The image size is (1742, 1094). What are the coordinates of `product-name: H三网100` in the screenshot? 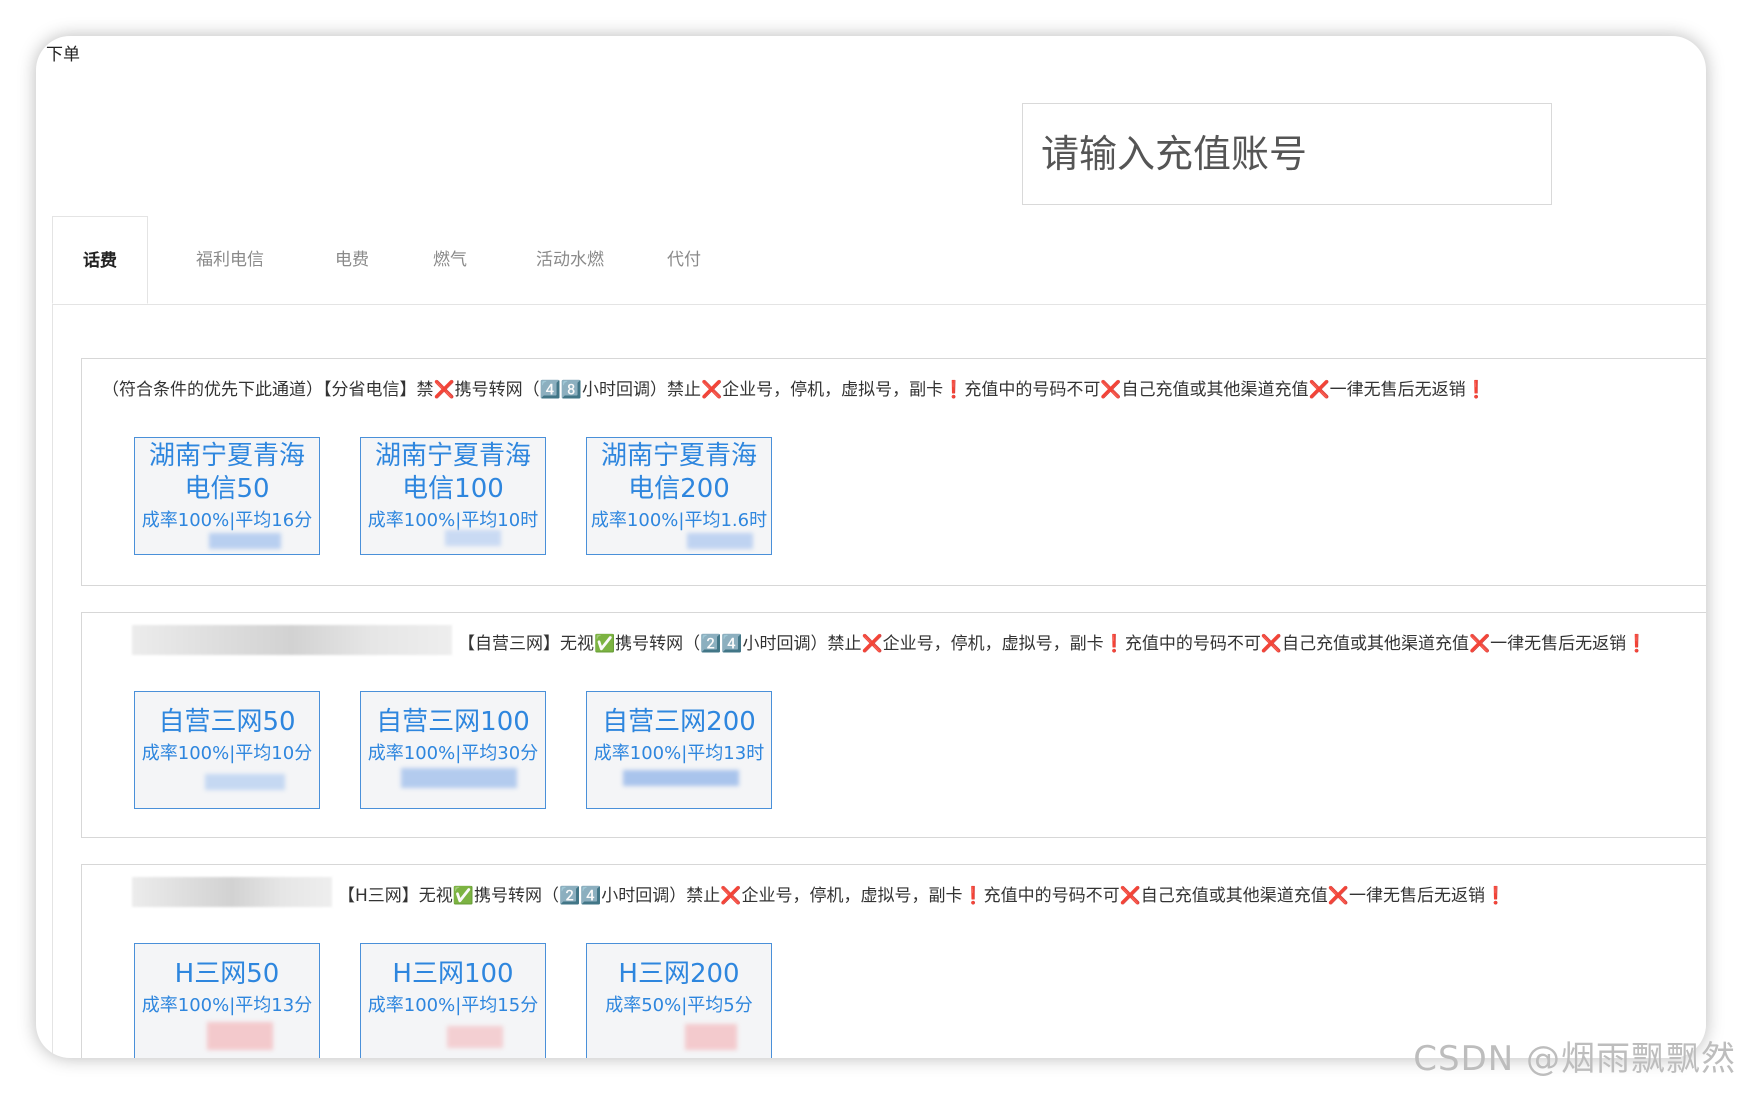 It's located at (453, 974).